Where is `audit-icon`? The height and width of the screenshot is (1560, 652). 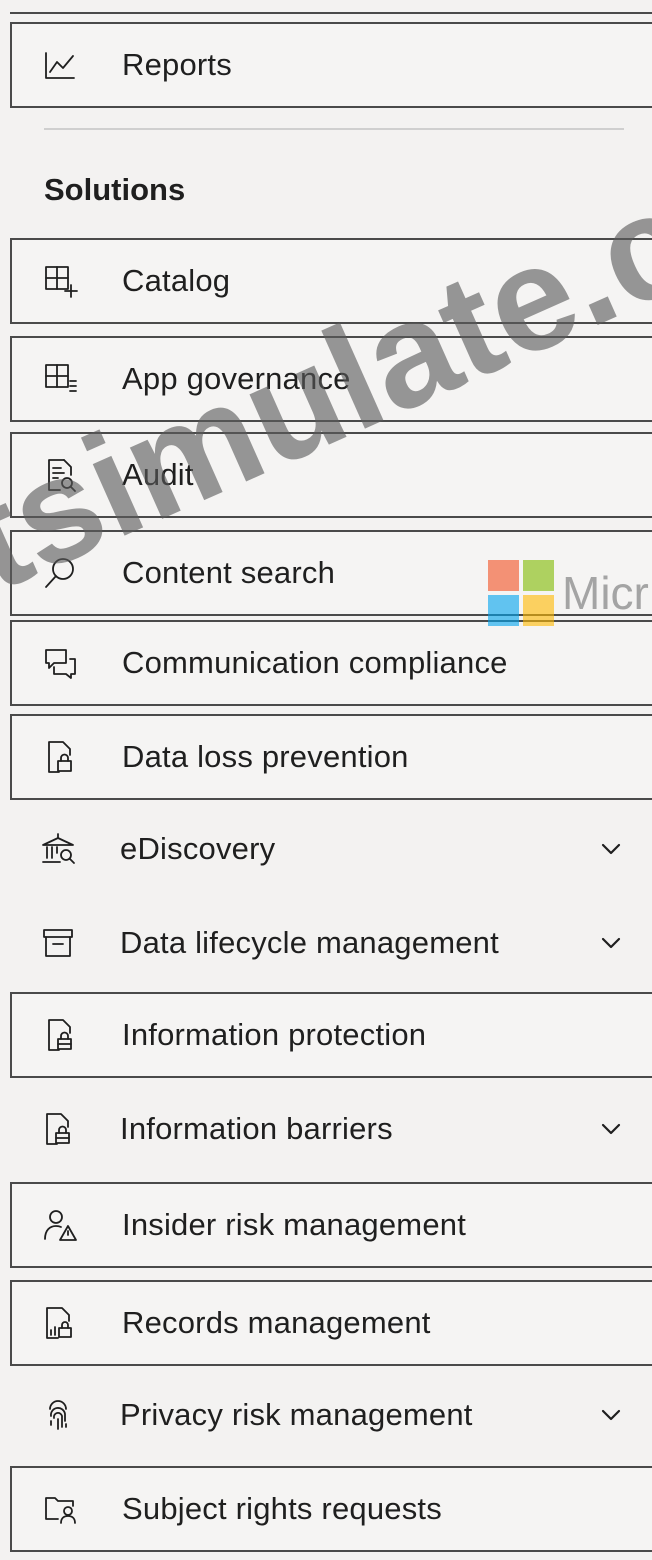 audit-icon is located at coordinates (60, 475).